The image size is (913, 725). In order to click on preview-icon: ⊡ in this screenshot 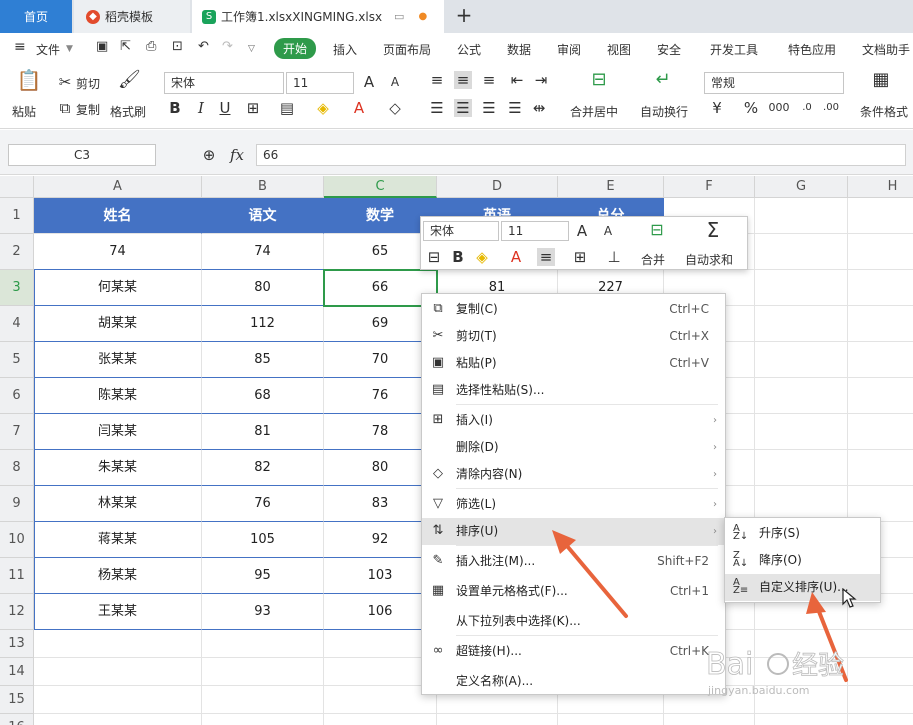, I will do `click(177, 46)`.